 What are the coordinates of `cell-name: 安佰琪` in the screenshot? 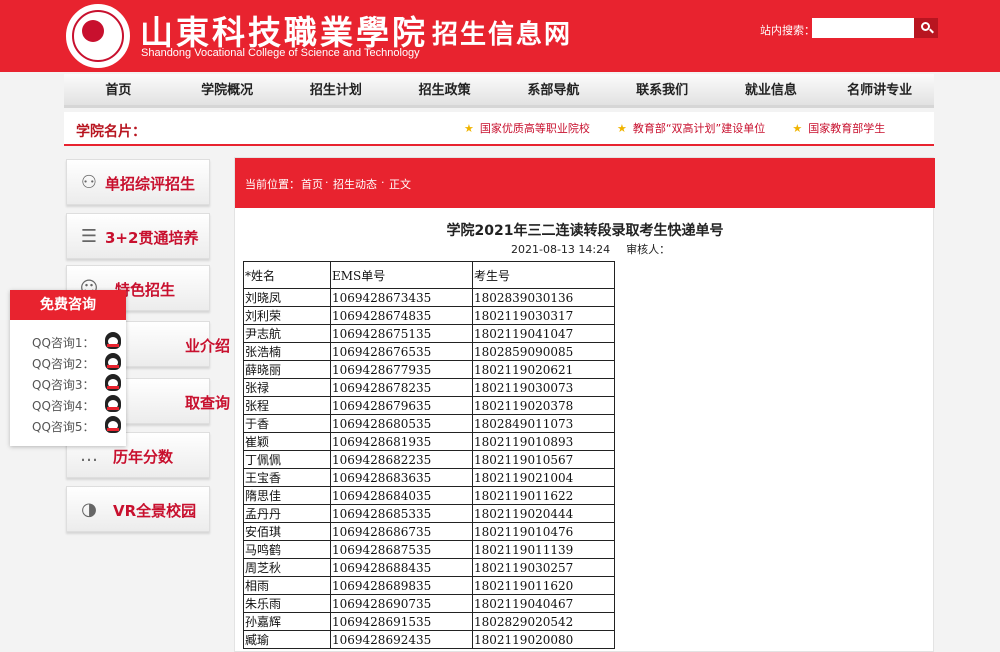 It's located at (287, 531).